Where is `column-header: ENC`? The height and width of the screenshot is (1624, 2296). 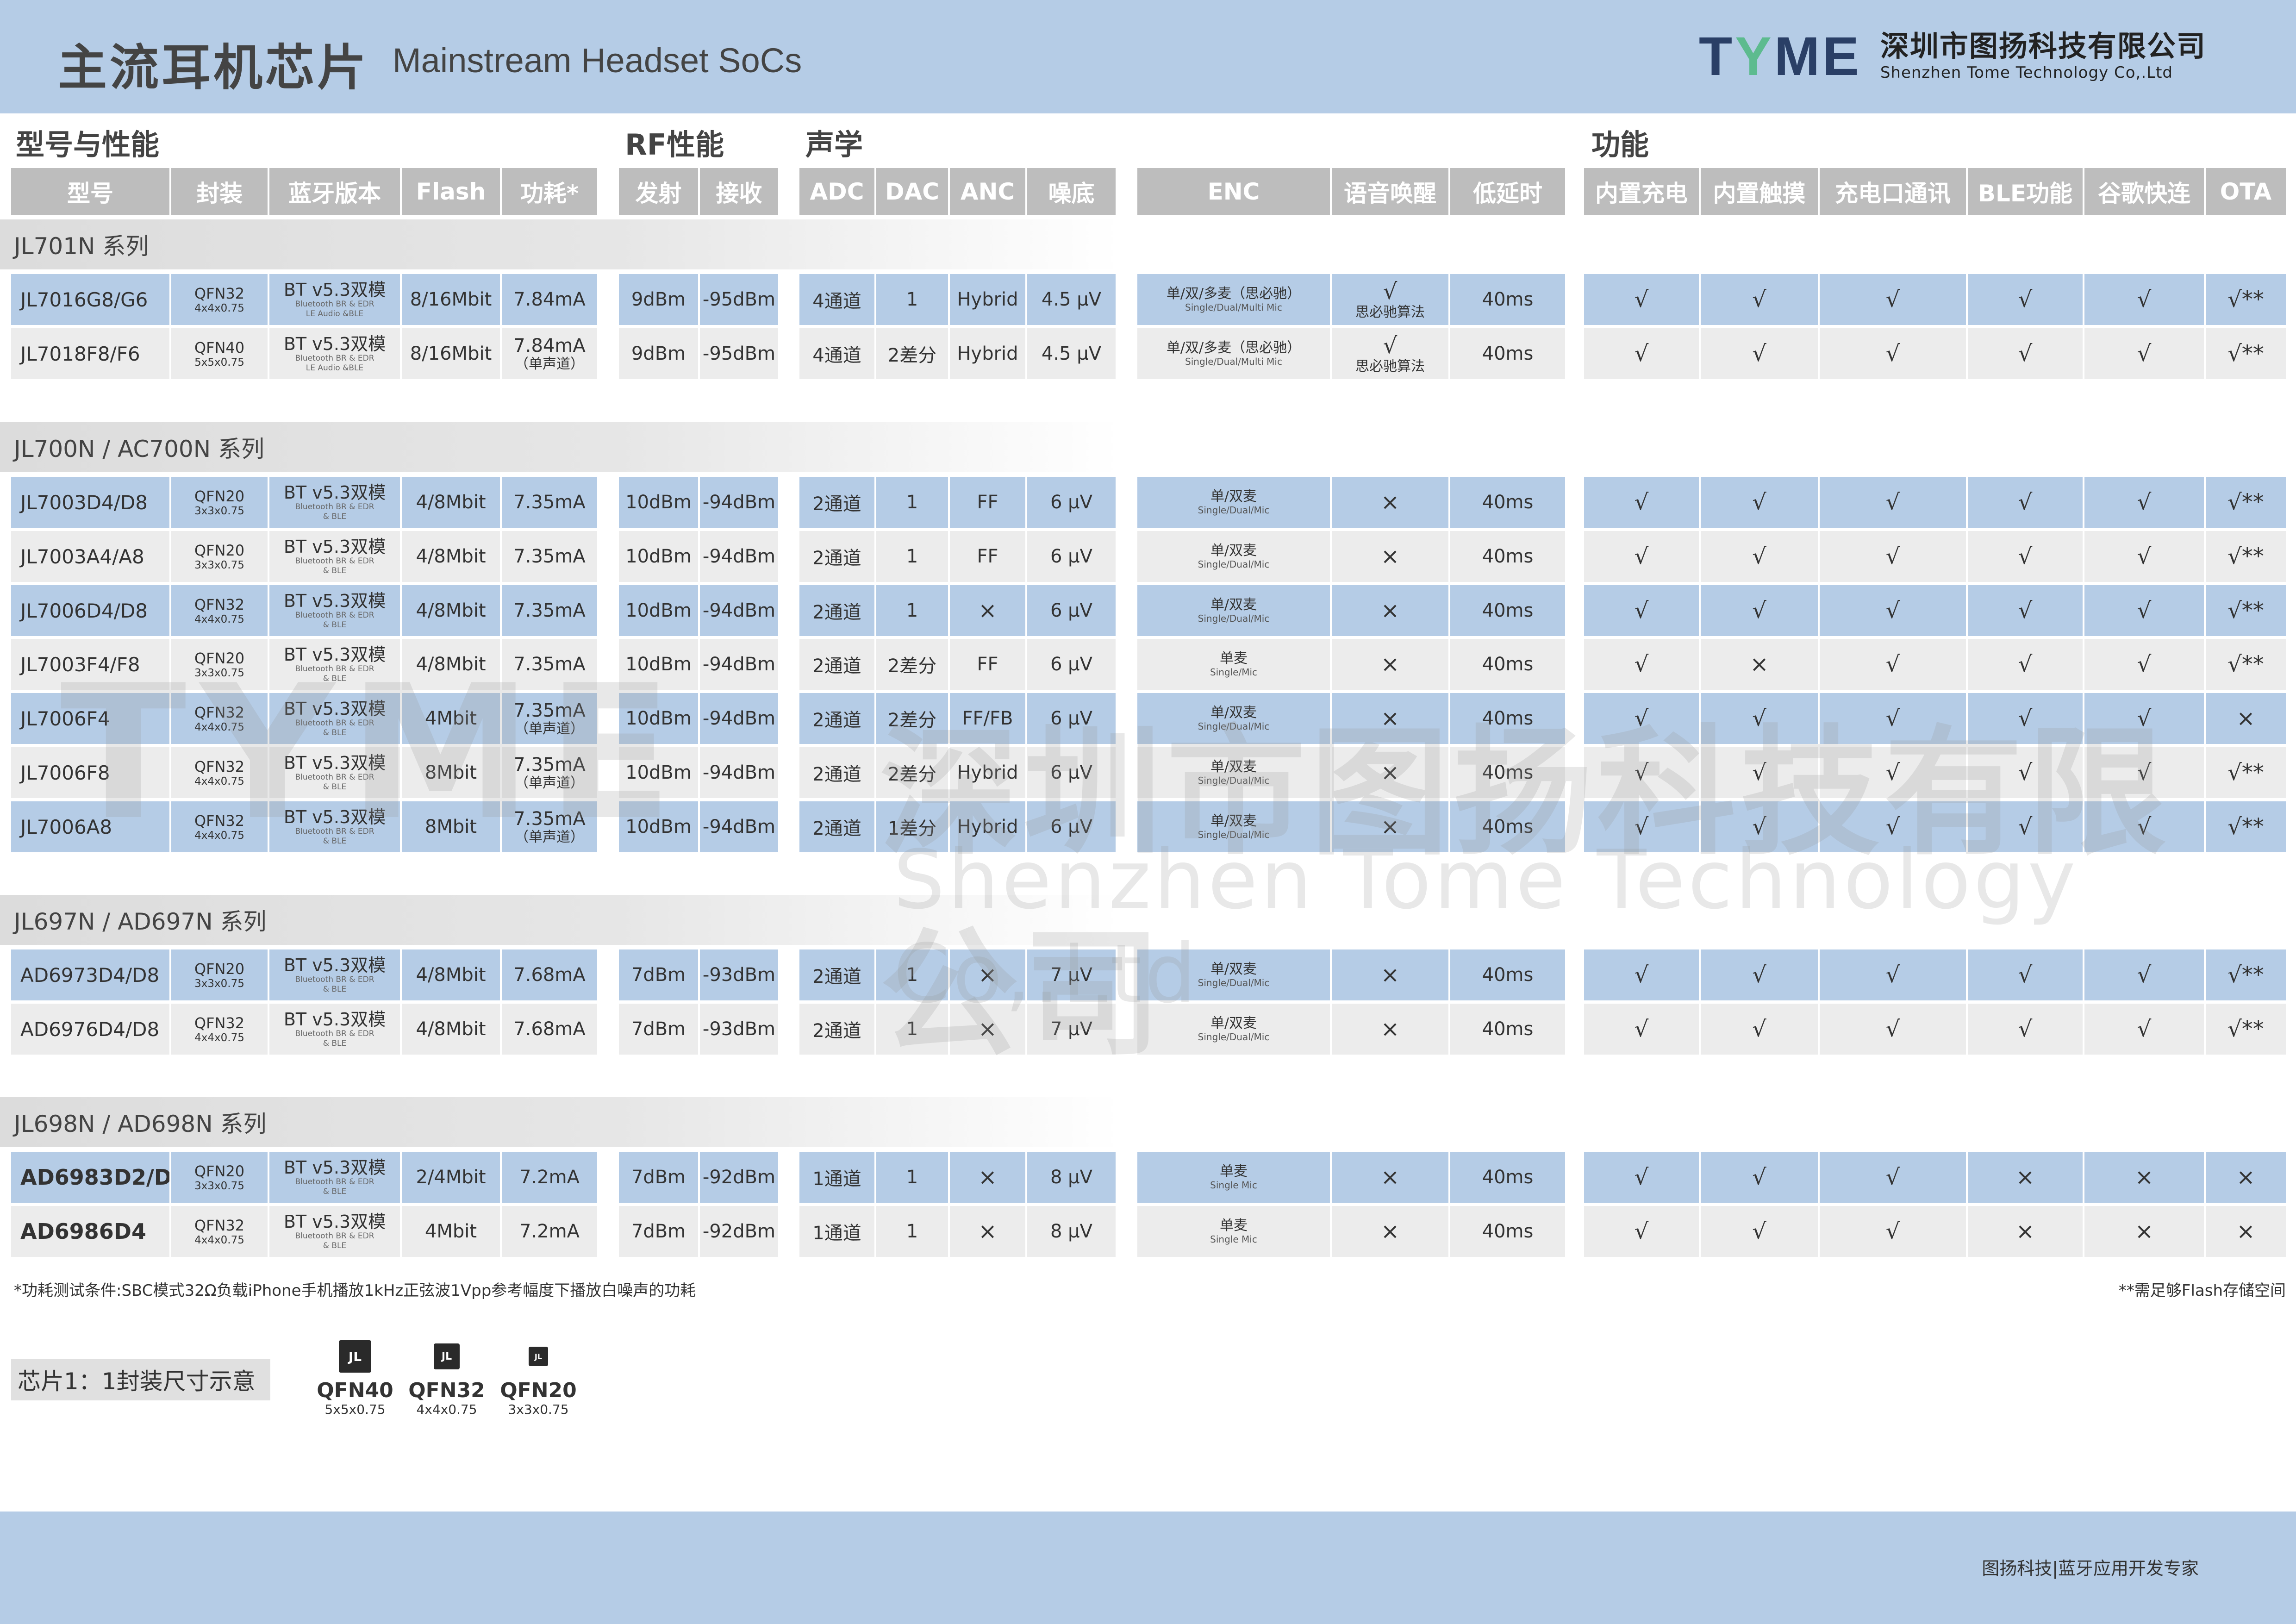 column-header: ENC is located at coordinates (1233, 191).